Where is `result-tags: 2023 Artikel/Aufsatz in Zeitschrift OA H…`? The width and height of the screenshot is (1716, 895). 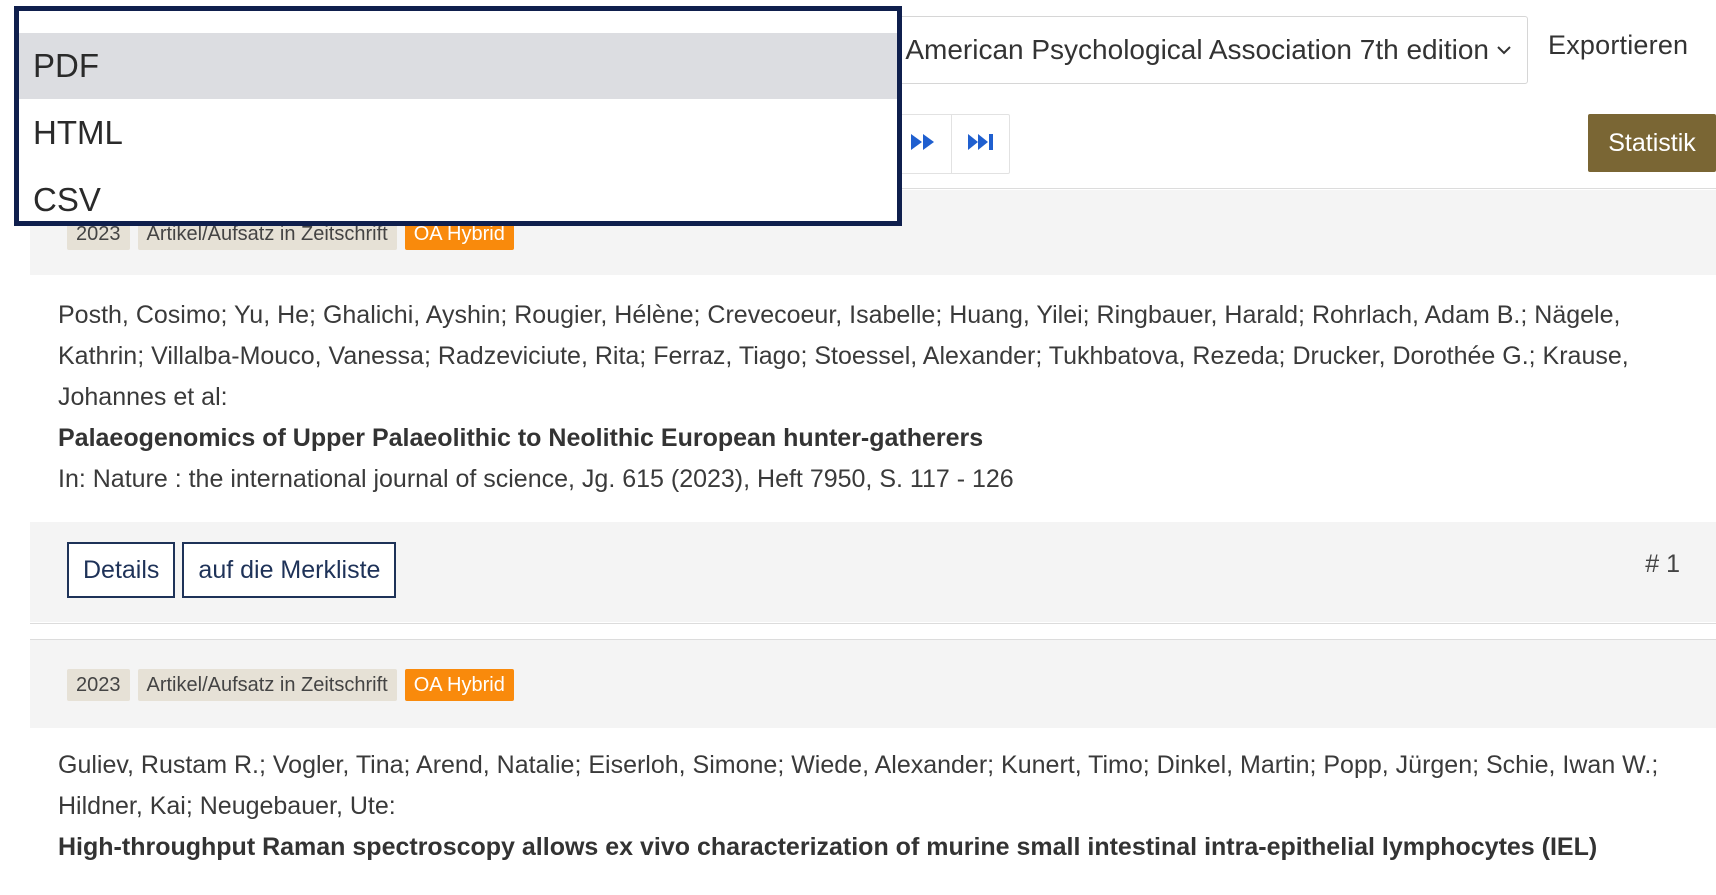
result-tags: 2023 Artikel/Aufsatz in Zeitschrift OA H… is located at coordinates (290, 685).